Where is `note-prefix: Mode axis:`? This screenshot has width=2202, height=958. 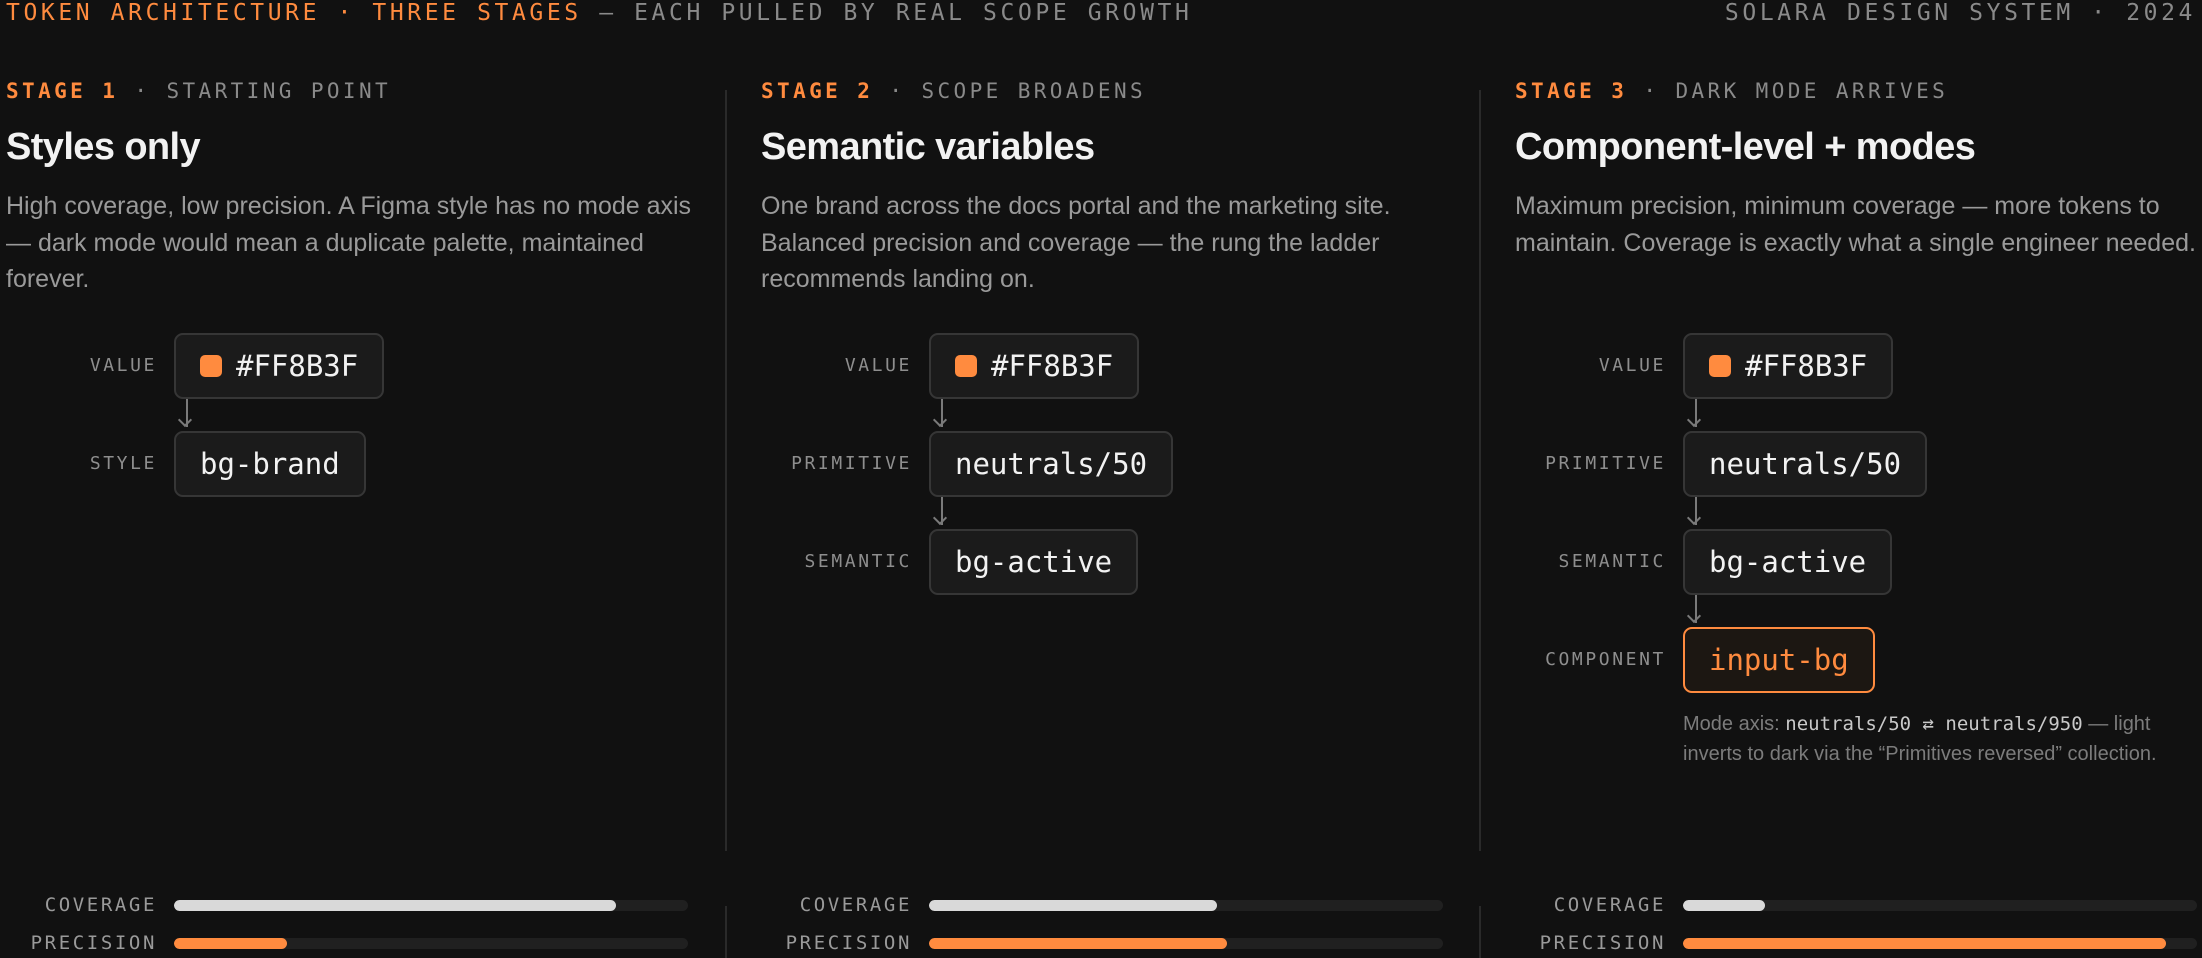
note-prefix: Mode axis: is located at coordinates (1734, 724).